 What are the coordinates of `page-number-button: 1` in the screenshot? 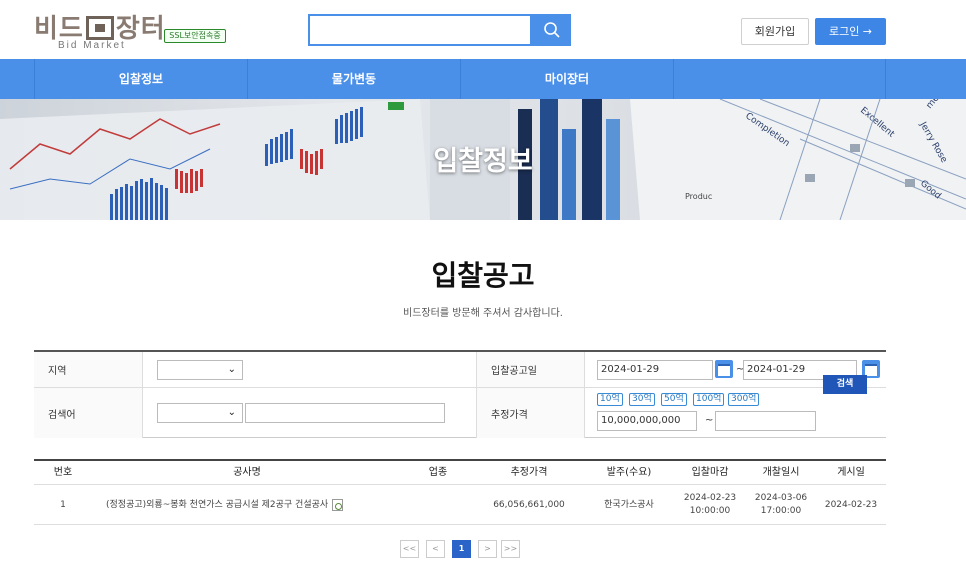 It's located at (461, 549).